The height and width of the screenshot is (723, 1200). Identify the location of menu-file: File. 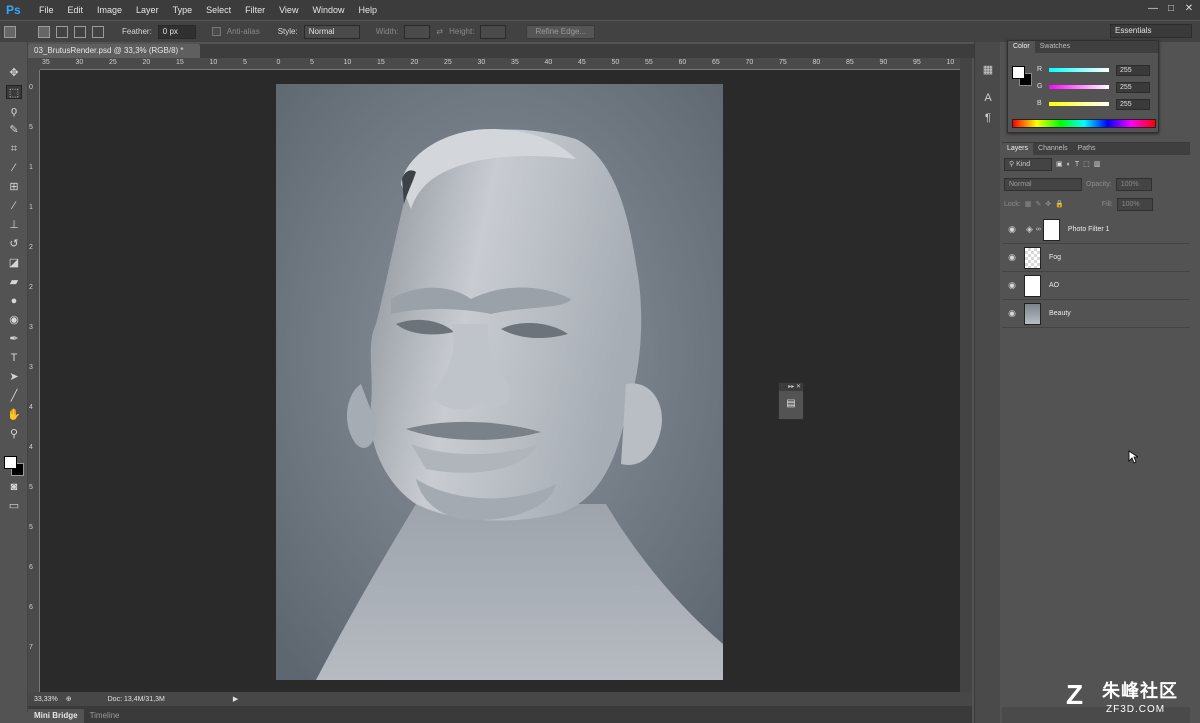
(46, 10).